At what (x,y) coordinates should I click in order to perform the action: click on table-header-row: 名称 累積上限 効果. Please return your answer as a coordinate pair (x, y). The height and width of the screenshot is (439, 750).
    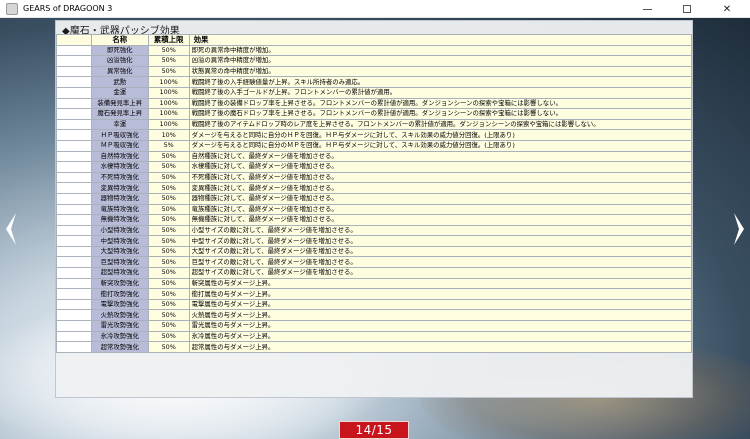
    Looking at the image, I should click on (374, 40).